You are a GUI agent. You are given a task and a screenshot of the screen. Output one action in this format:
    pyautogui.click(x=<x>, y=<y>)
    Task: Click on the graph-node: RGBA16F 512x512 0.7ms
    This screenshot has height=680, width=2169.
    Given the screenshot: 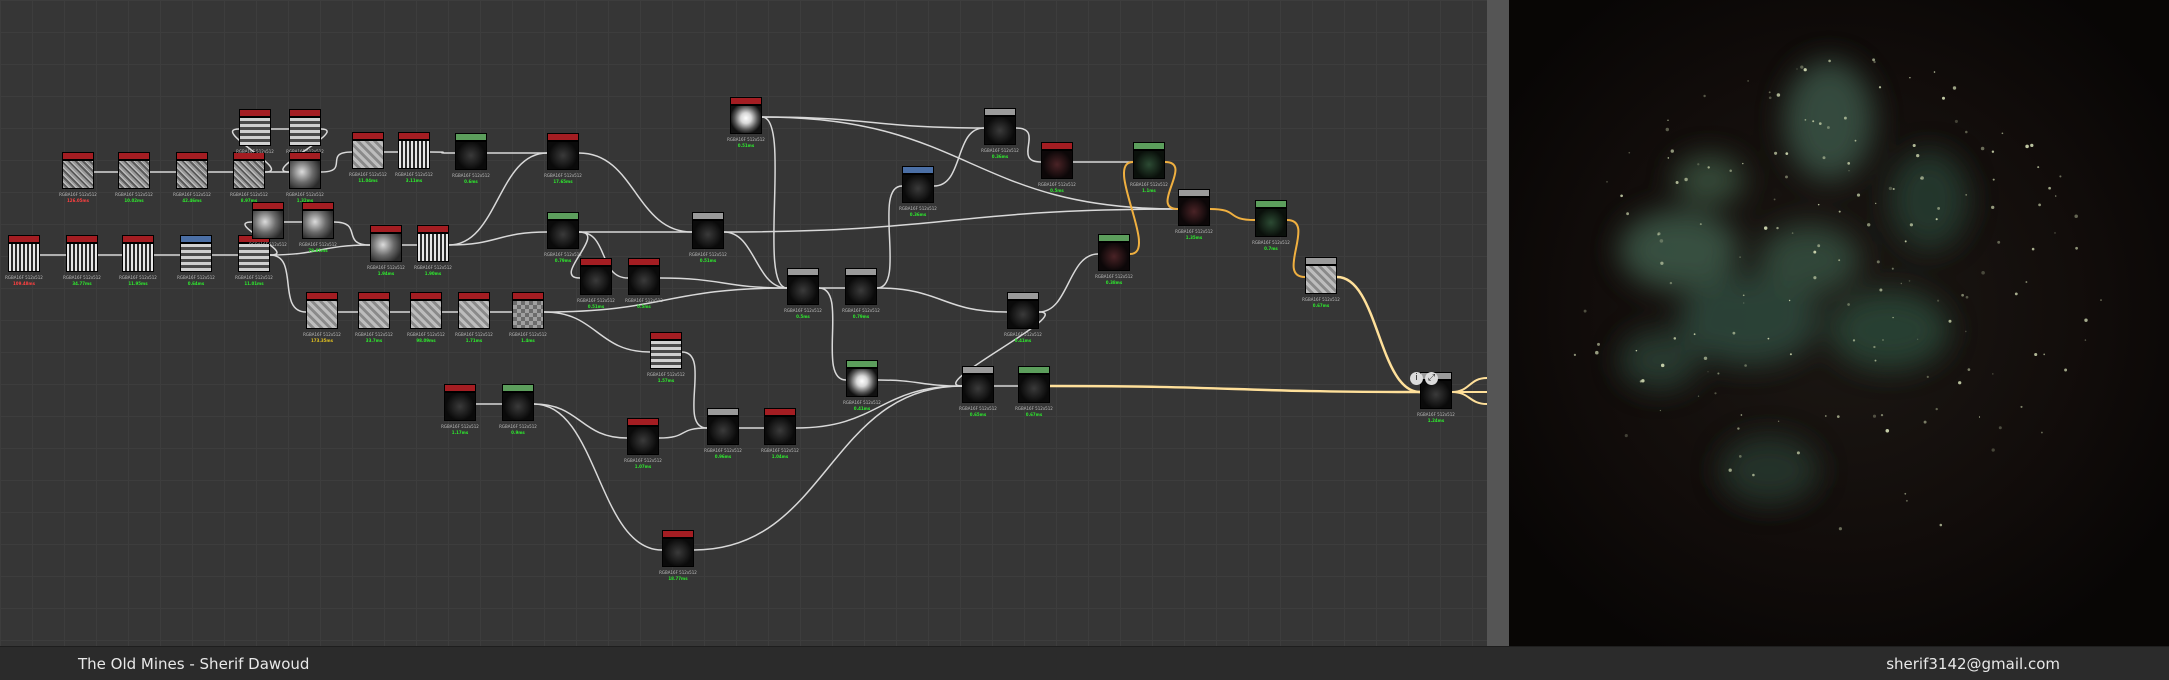 What is the action you would take?
    pyautogui.click(x=1271, y=225)
    